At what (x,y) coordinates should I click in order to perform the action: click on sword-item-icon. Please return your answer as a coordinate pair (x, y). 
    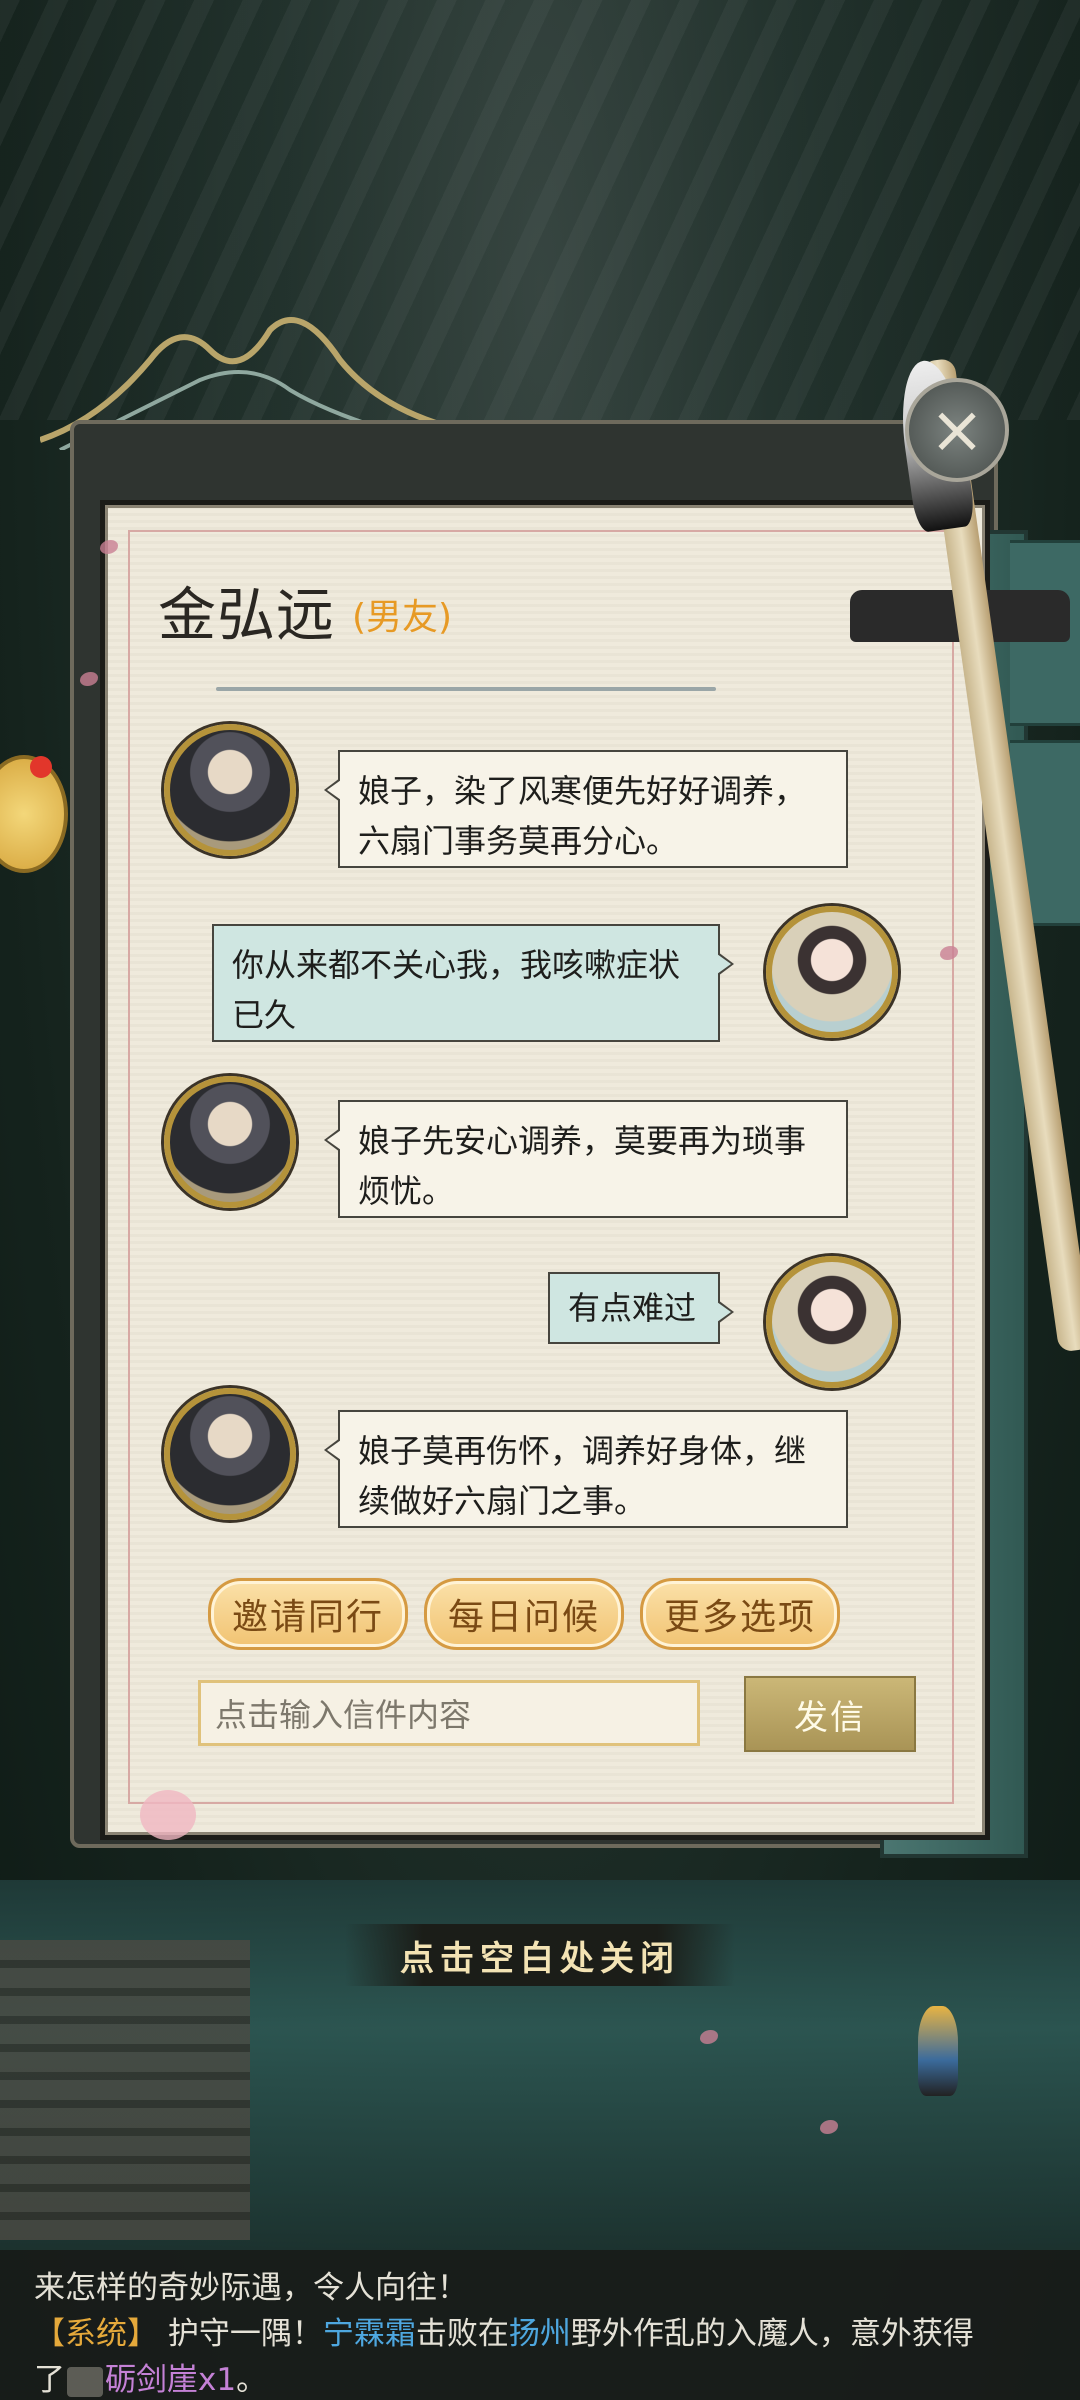
    Looking at the image, I should click on (85, 2381).